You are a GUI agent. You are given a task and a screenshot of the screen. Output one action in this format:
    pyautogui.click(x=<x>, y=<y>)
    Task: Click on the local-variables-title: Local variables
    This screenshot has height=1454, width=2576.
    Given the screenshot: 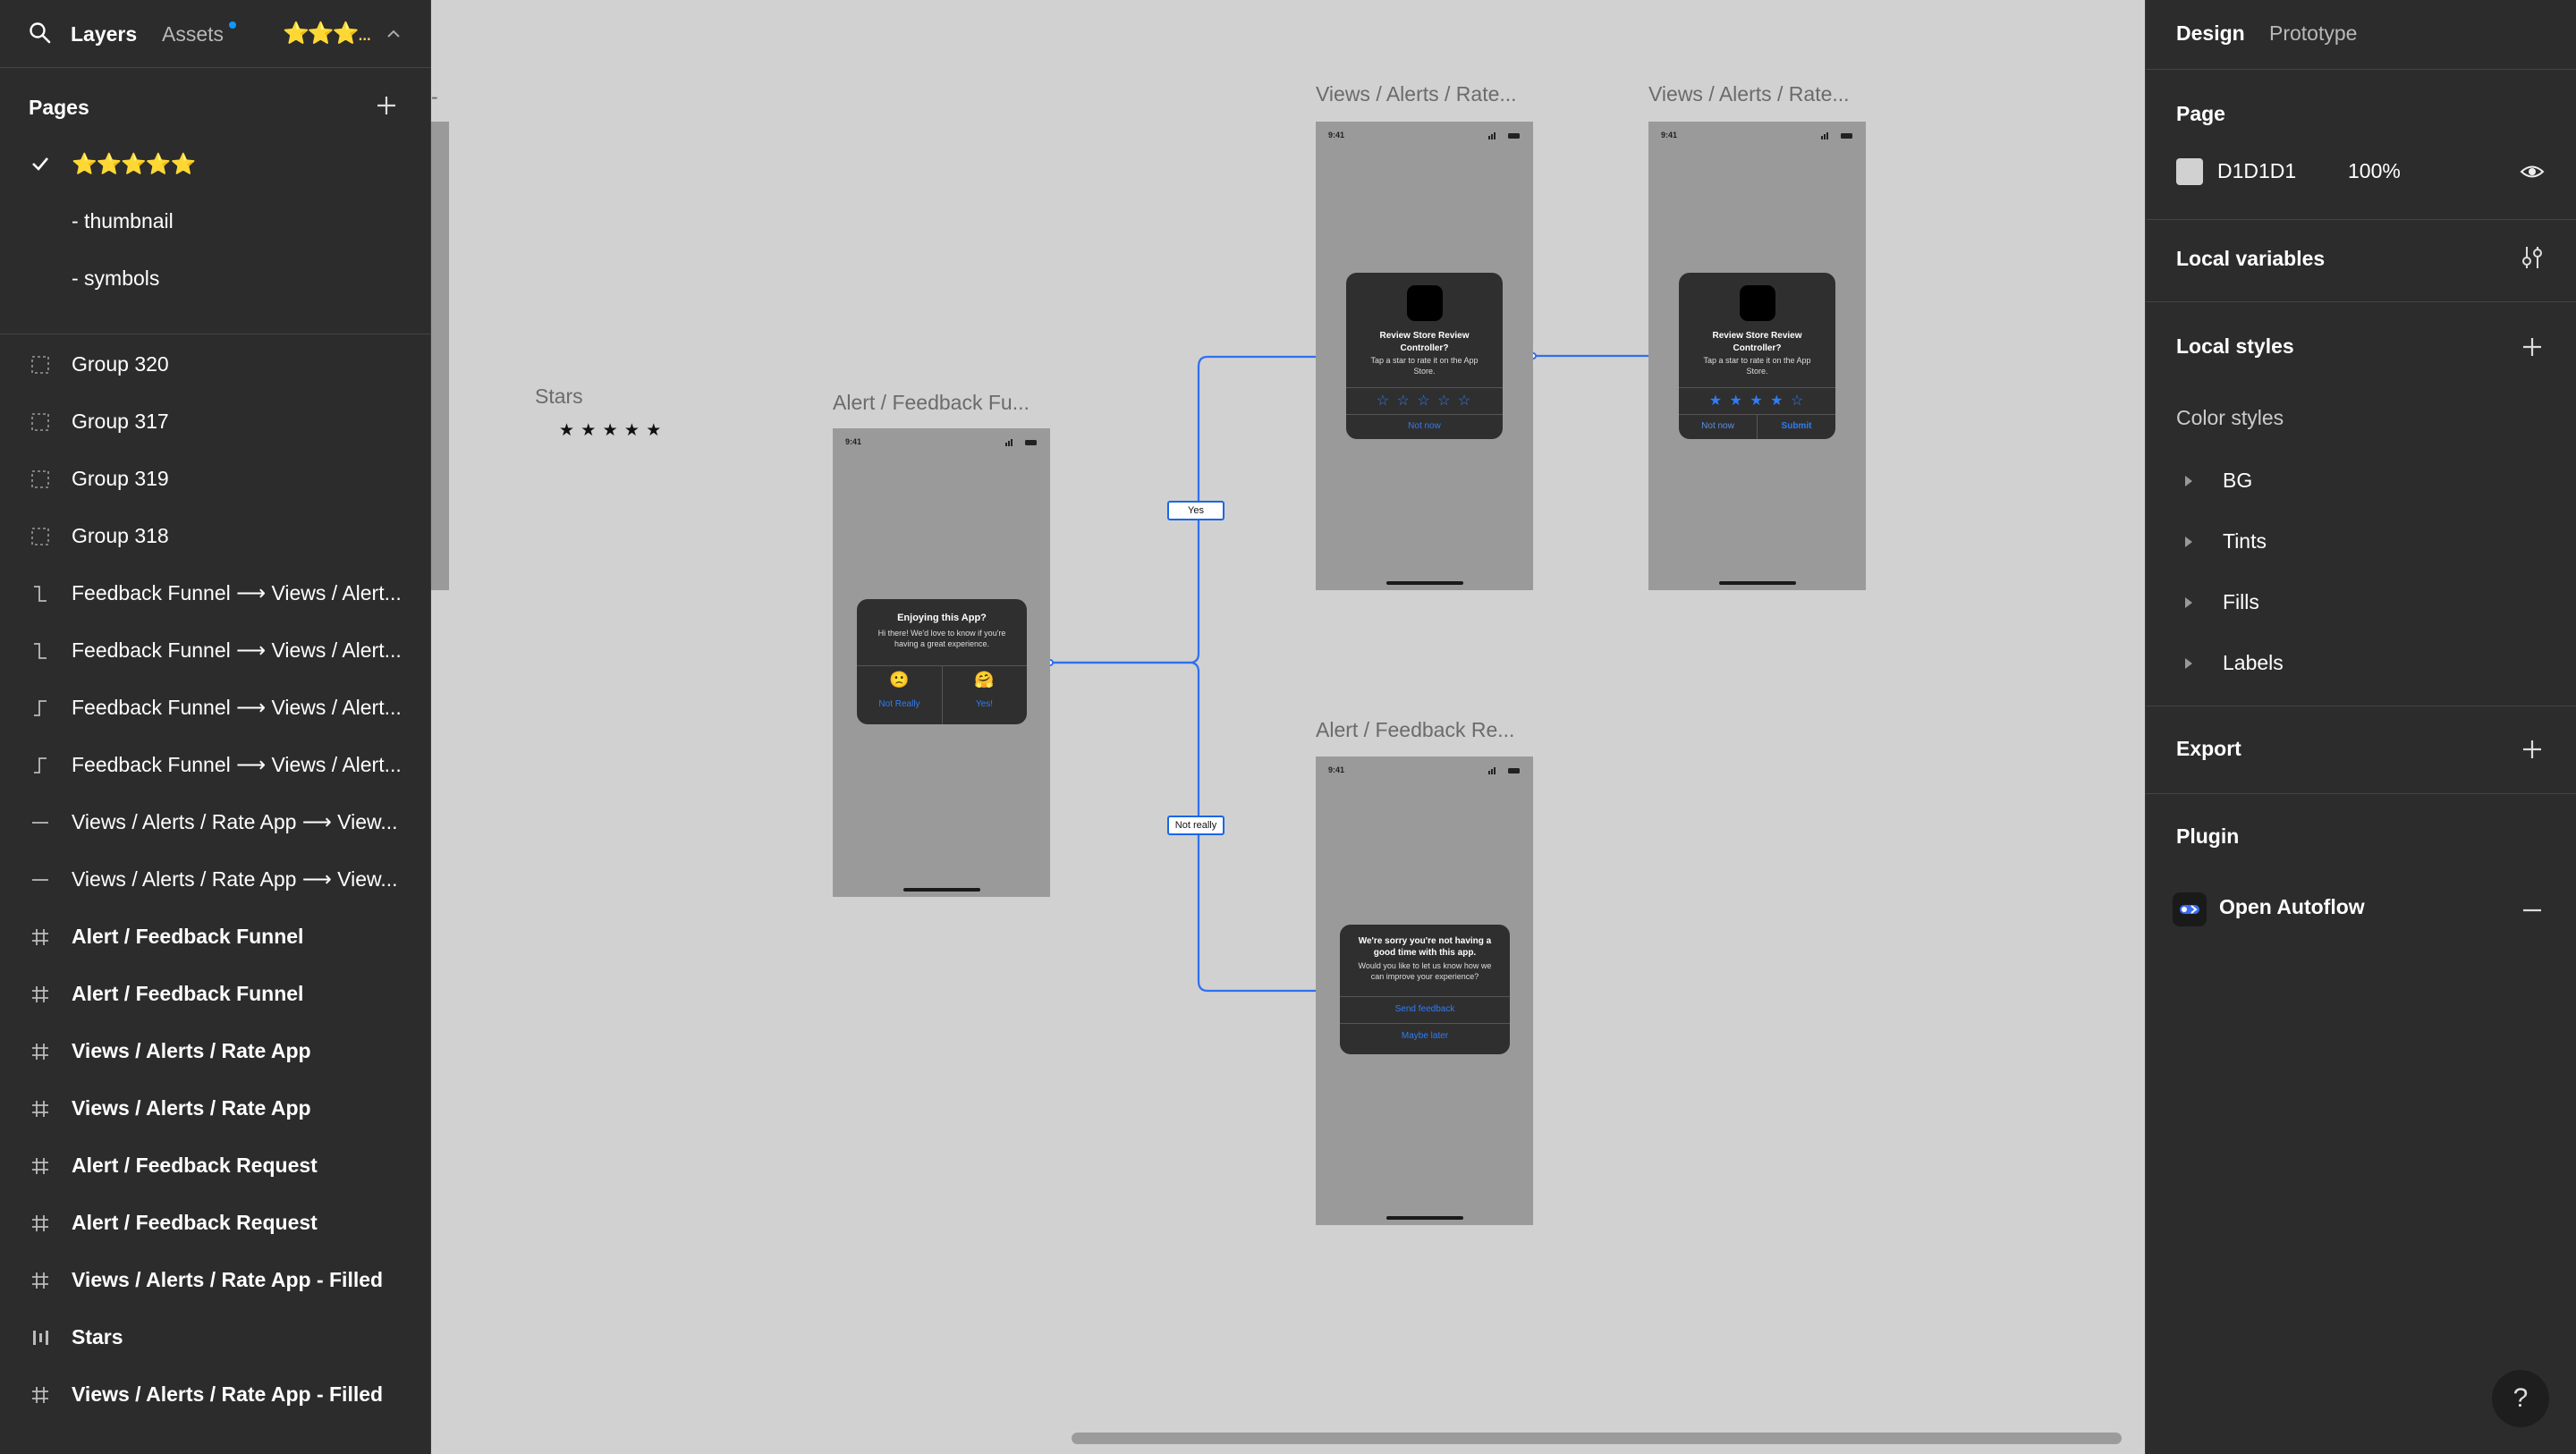 What is the action you would take?
    pyautogui.click(x=2250, y=259)
    